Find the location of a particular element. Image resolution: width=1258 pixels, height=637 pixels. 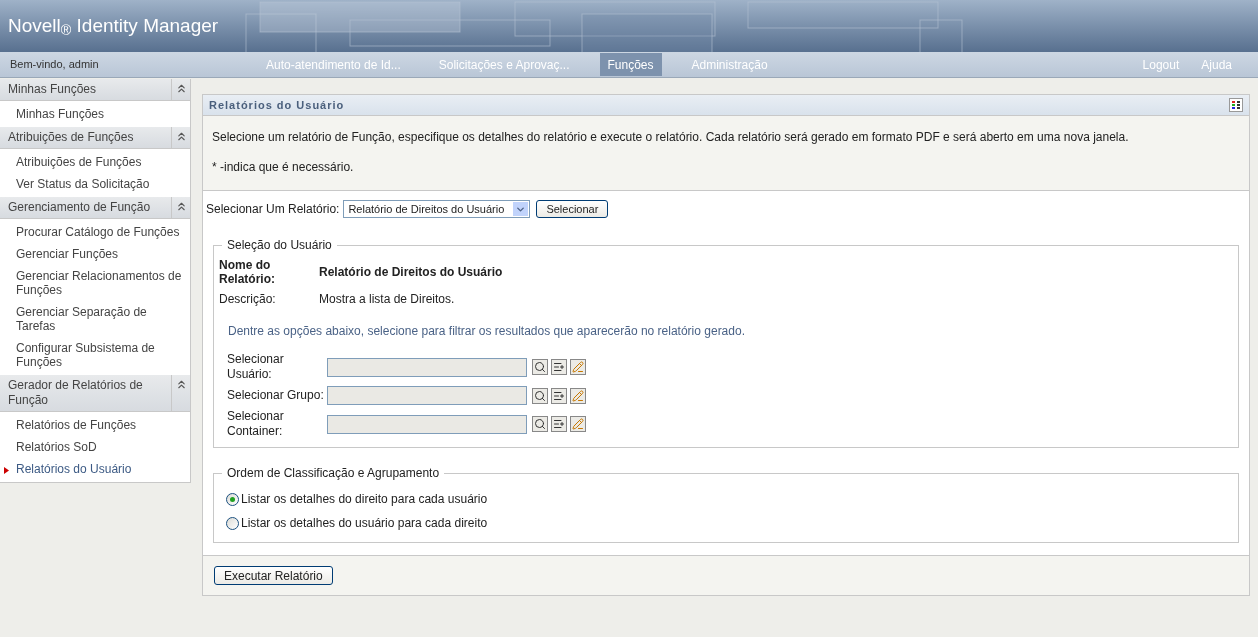

section-legend: Seleção do Usuário is located at coordinates (279, 245).